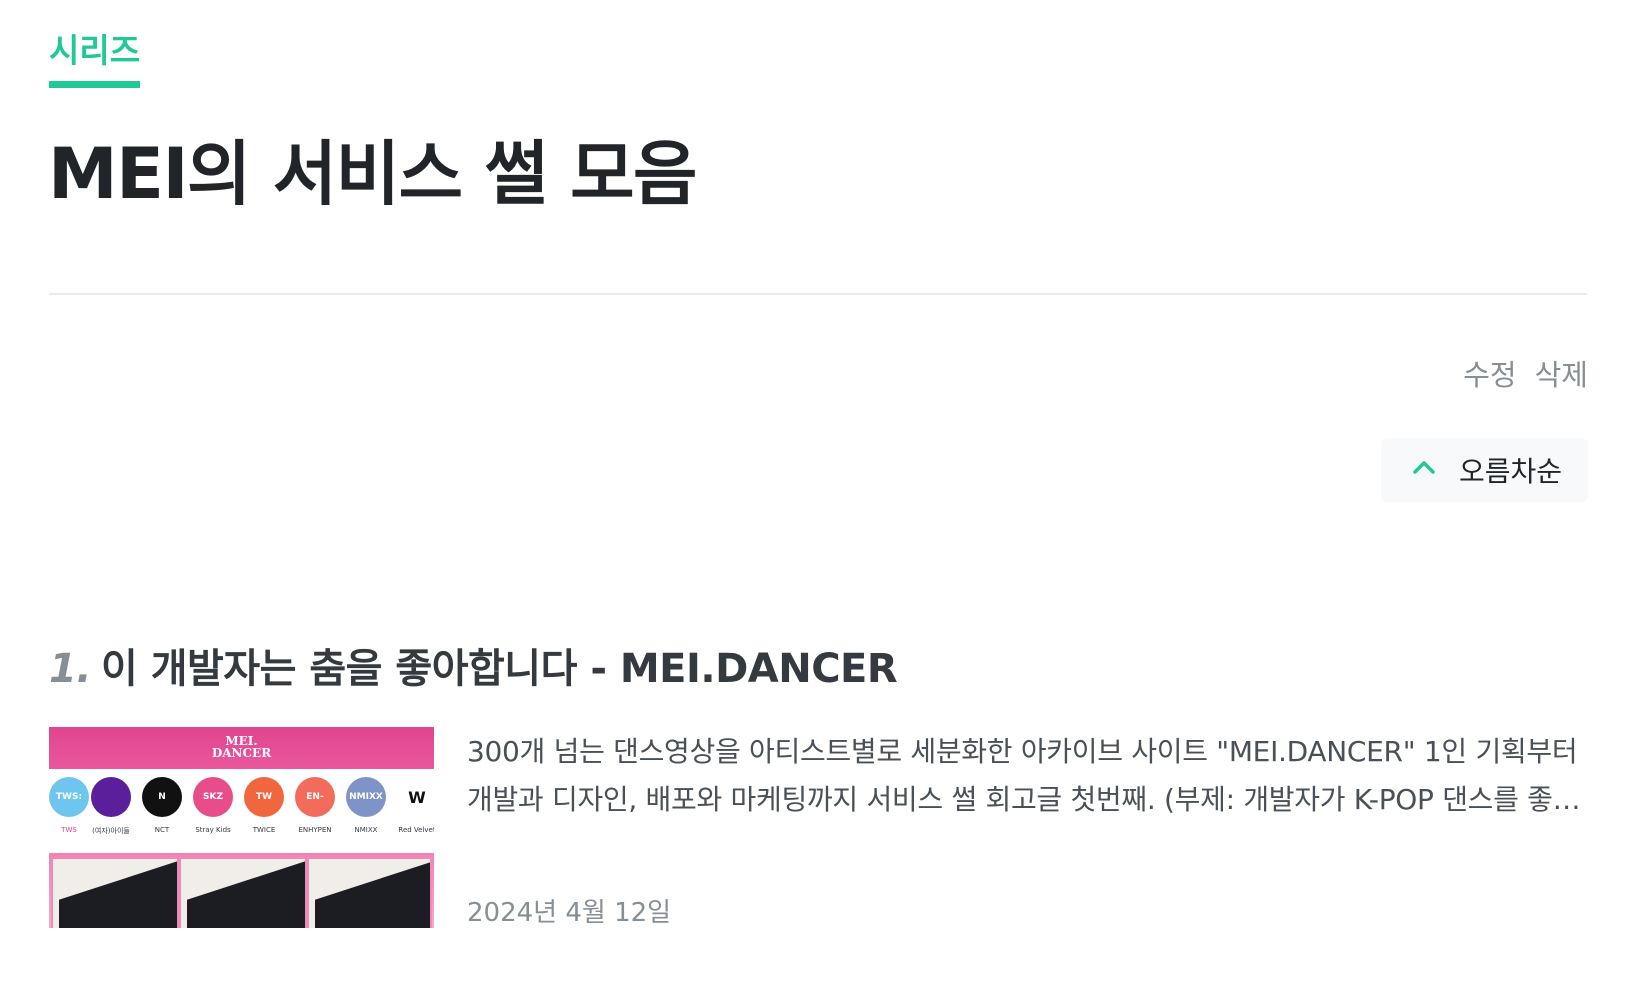  What do you see at coordinates (70, 669) in the screenshot?
I see `post-number: 1.` at bounding box center [70, 669].